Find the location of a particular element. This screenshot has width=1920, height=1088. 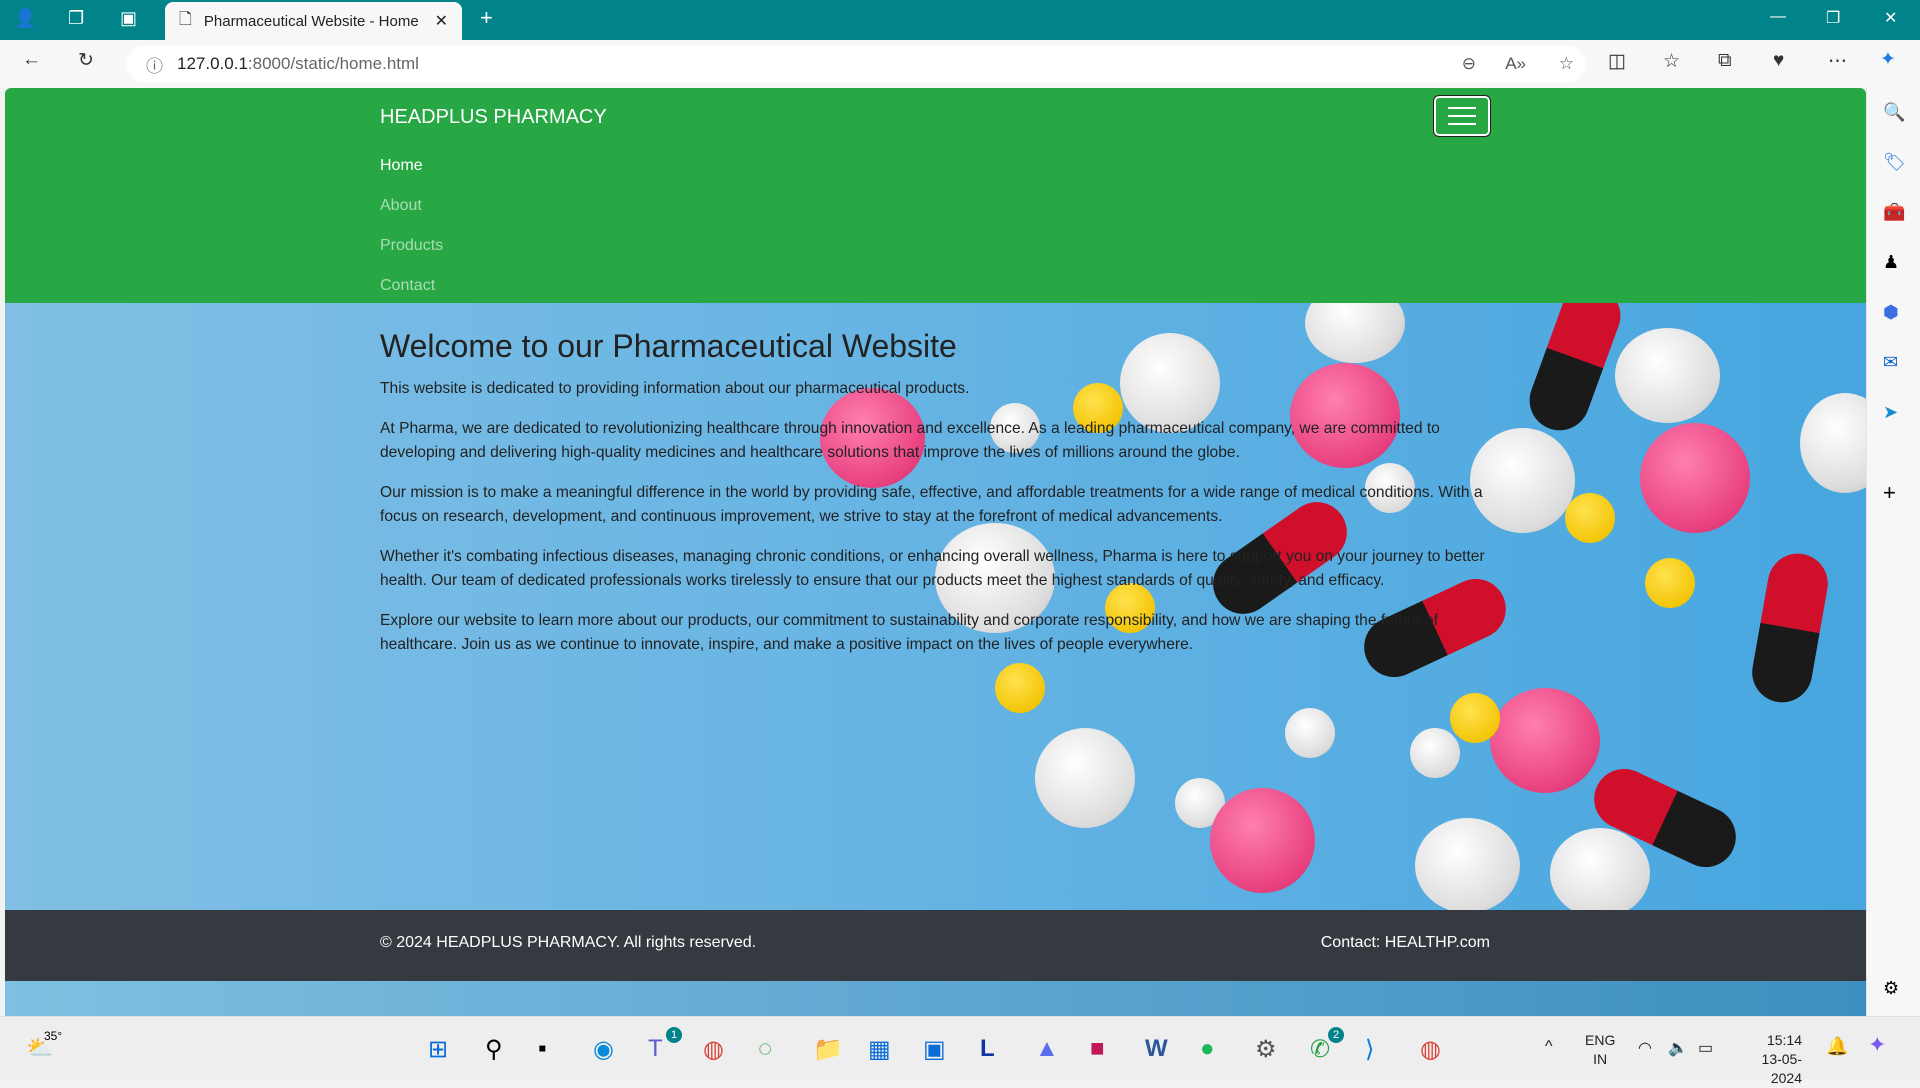

nav-link-about: About is located at coordinates (411, 206).